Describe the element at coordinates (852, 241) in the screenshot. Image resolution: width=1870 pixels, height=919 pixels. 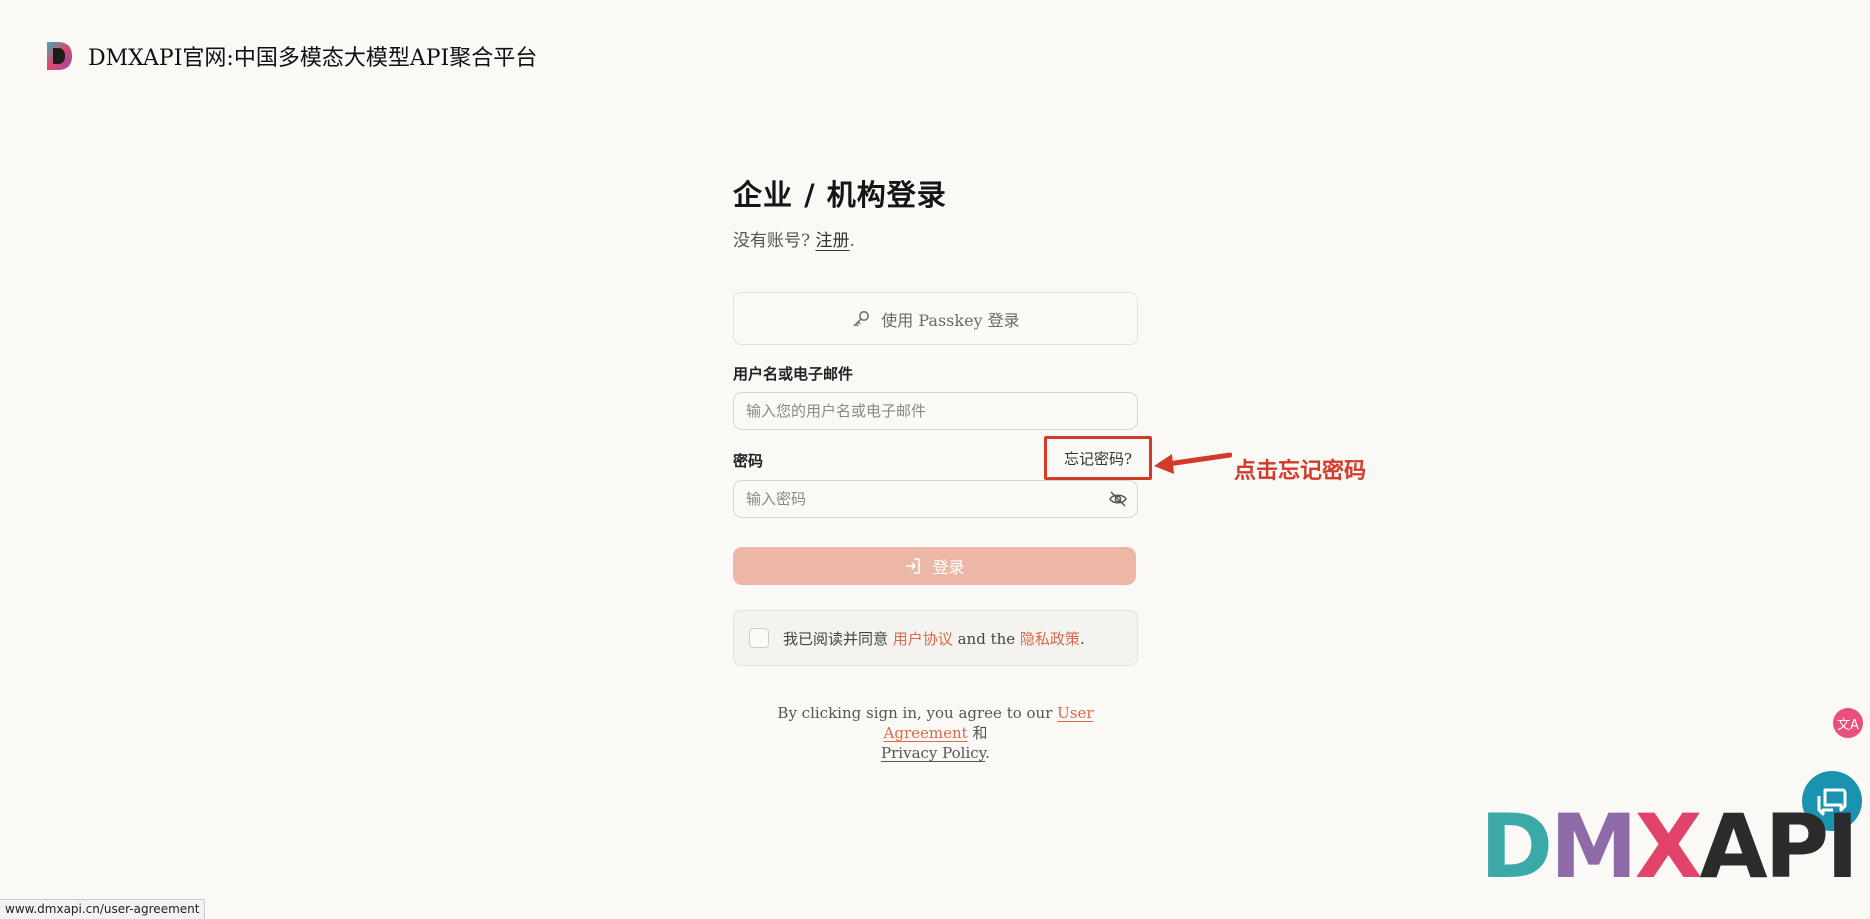
I see `register-prompt-period: .` at that location.